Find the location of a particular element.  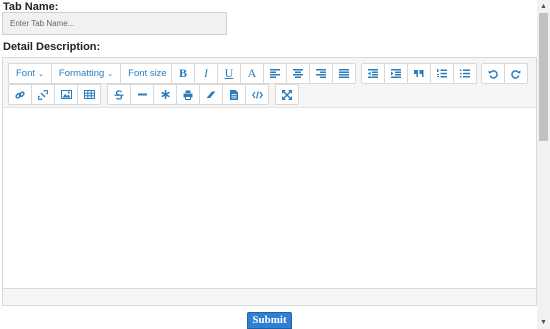

ordered-list-icon is located at coordinates (442, 73).